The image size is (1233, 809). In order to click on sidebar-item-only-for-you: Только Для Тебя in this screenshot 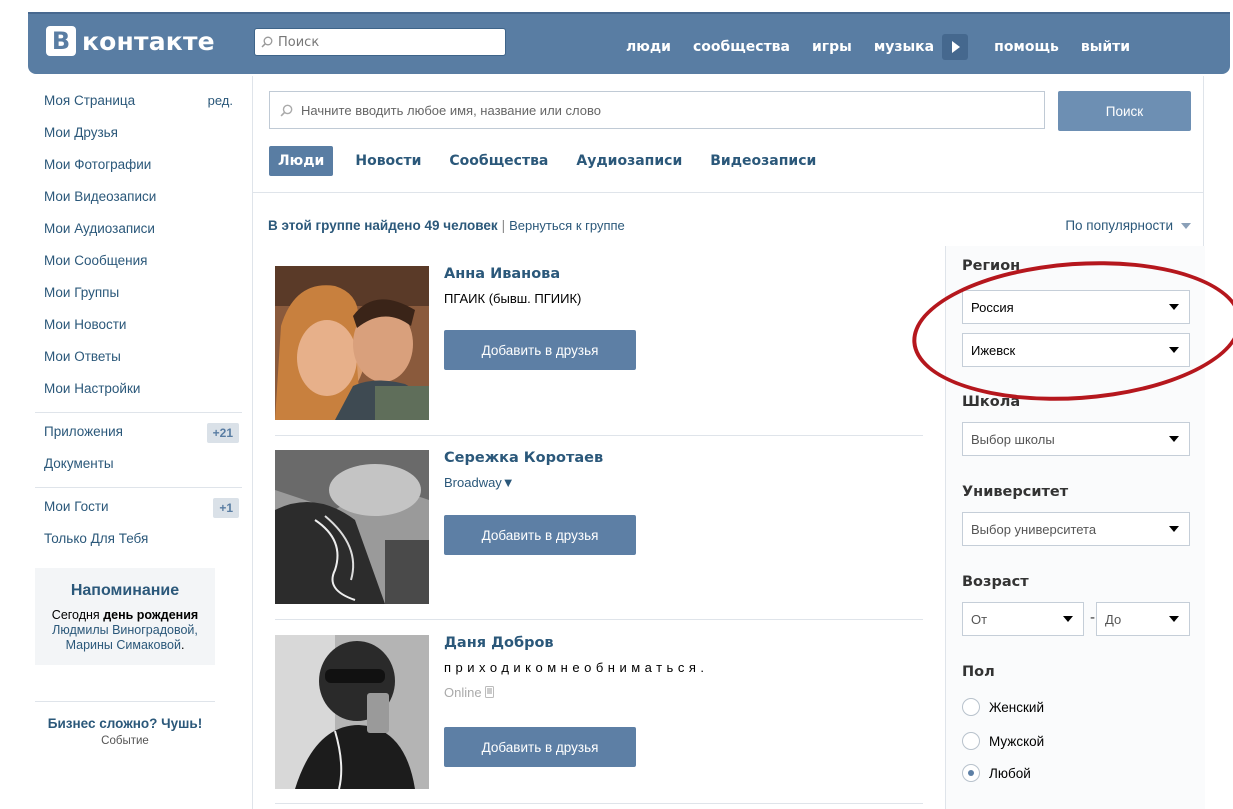, I will do `click(140, 544)`.